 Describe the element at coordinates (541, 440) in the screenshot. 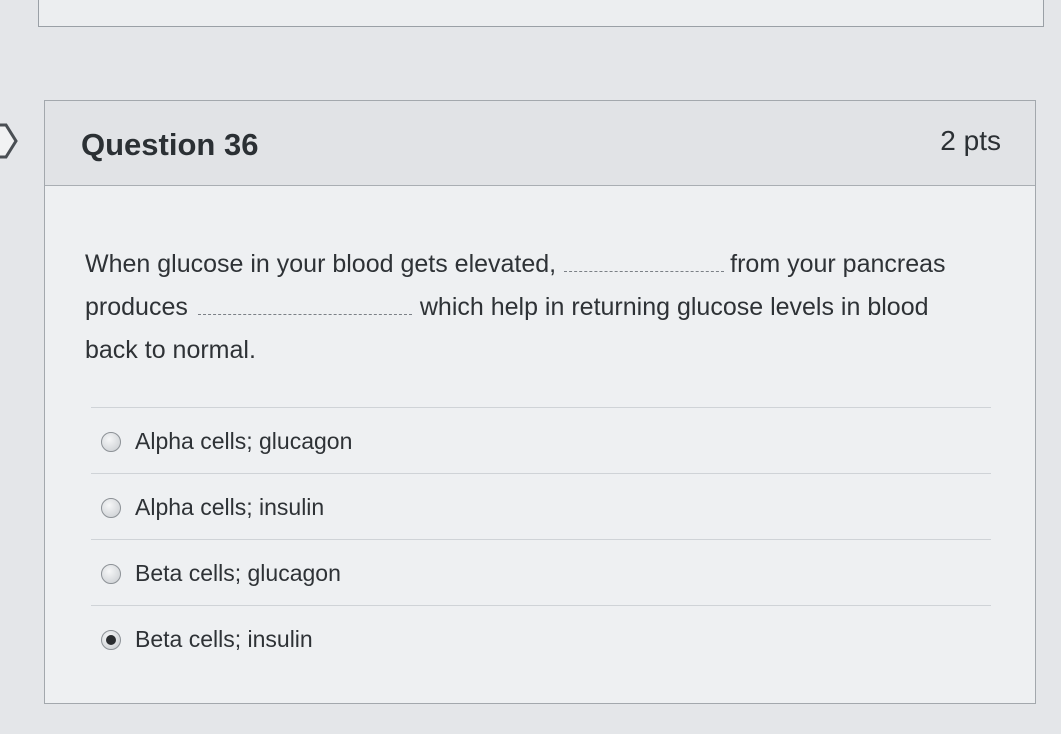

I see `answer-option: Alpha cells; glucagon` at that location.